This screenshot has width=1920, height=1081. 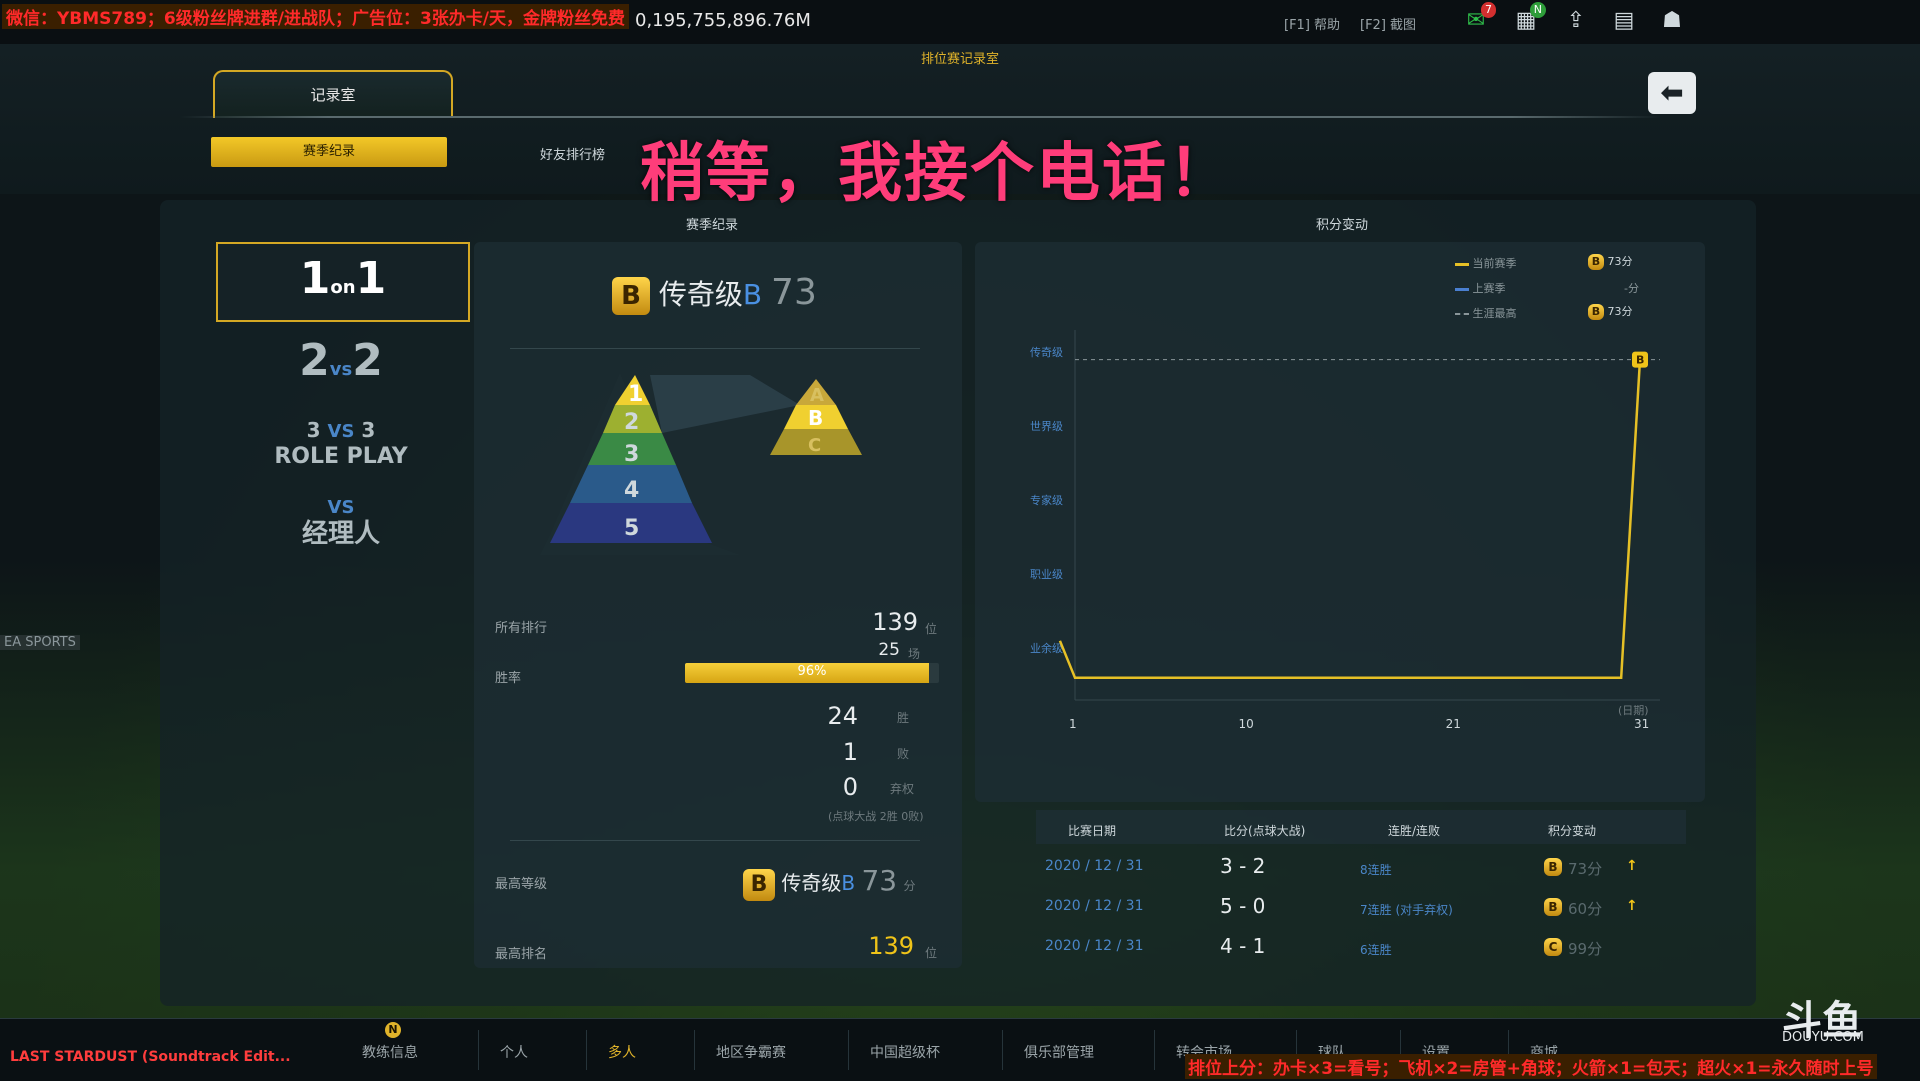 What do you see at coordinates (850, 752) in the screenshot?
I see `losses-value: 1` at bounding box center [850, 752].